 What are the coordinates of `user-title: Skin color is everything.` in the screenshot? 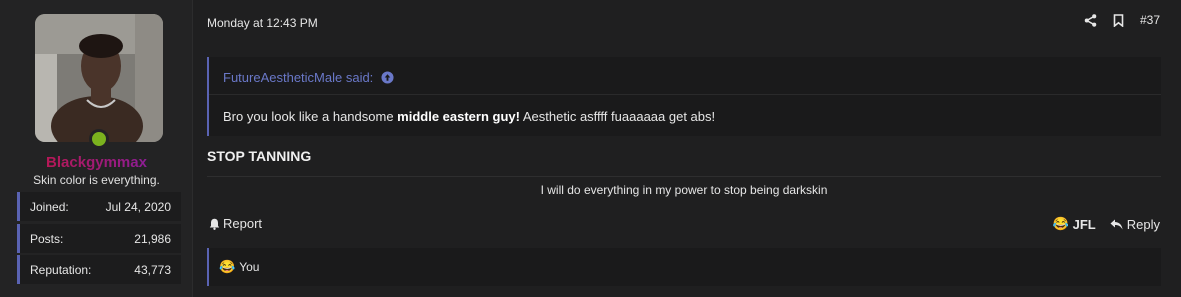 It's located at (96, 180).